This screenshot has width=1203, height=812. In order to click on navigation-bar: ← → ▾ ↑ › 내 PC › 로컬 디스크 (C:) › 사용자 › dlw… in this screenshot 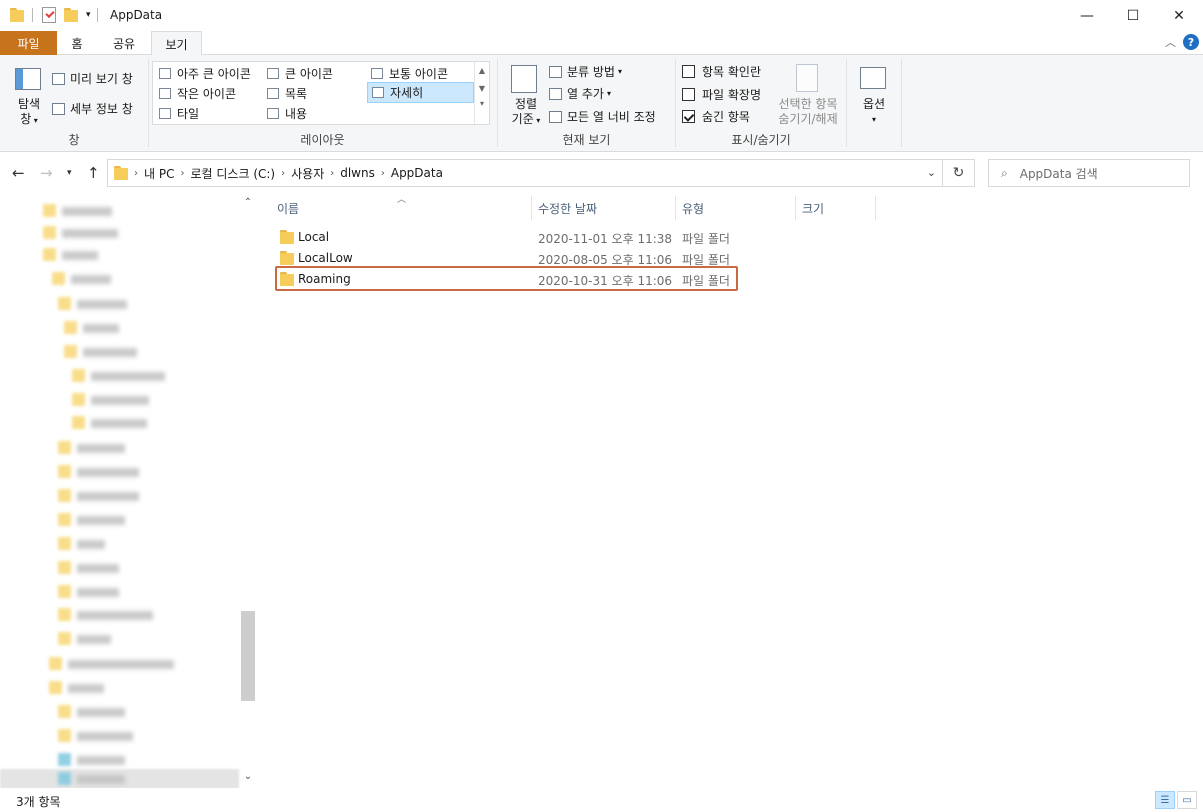, I will do `click(601, 172)`.